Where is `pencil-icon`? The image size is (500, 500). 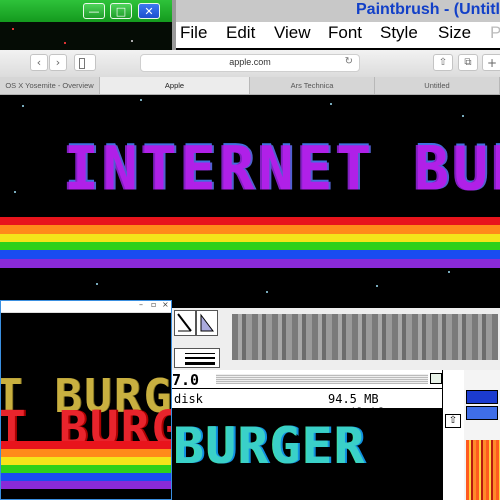
pencil-icon is located at coordinates (184, 322).